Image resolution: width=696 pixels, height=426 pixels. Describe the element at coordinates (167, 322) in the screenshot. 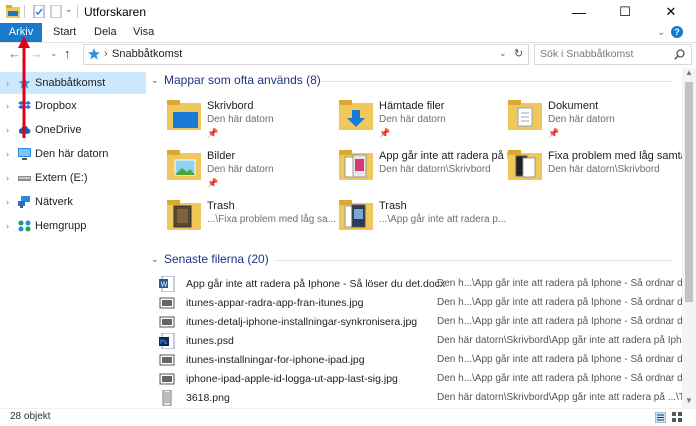

I see `image-file-icon` at that location.